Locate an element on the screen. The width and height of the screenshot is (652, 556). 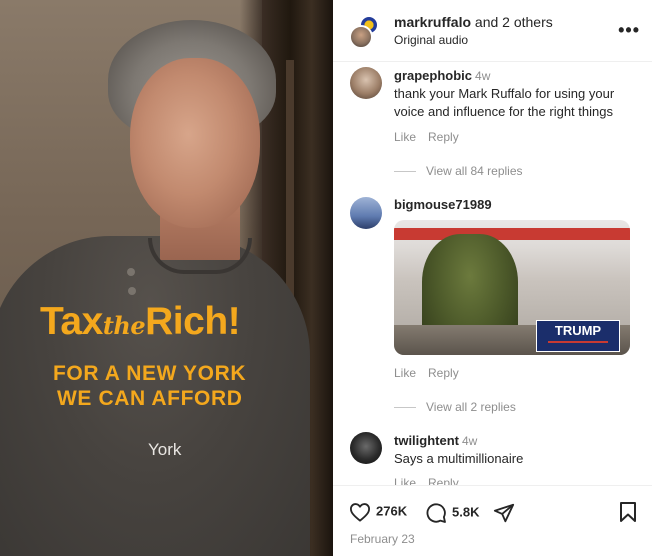
shirt-slogan-line1: TaxtheRich! is located at coordinates (140, 321).